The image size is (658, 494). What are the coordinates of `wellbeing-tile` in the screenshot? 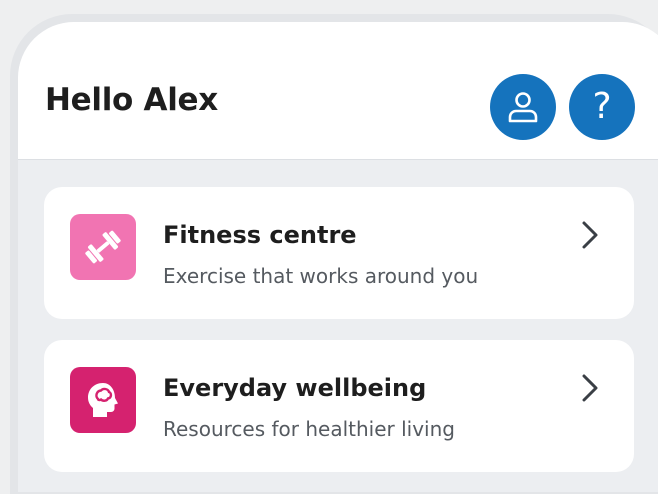 It's located at (103, 400).